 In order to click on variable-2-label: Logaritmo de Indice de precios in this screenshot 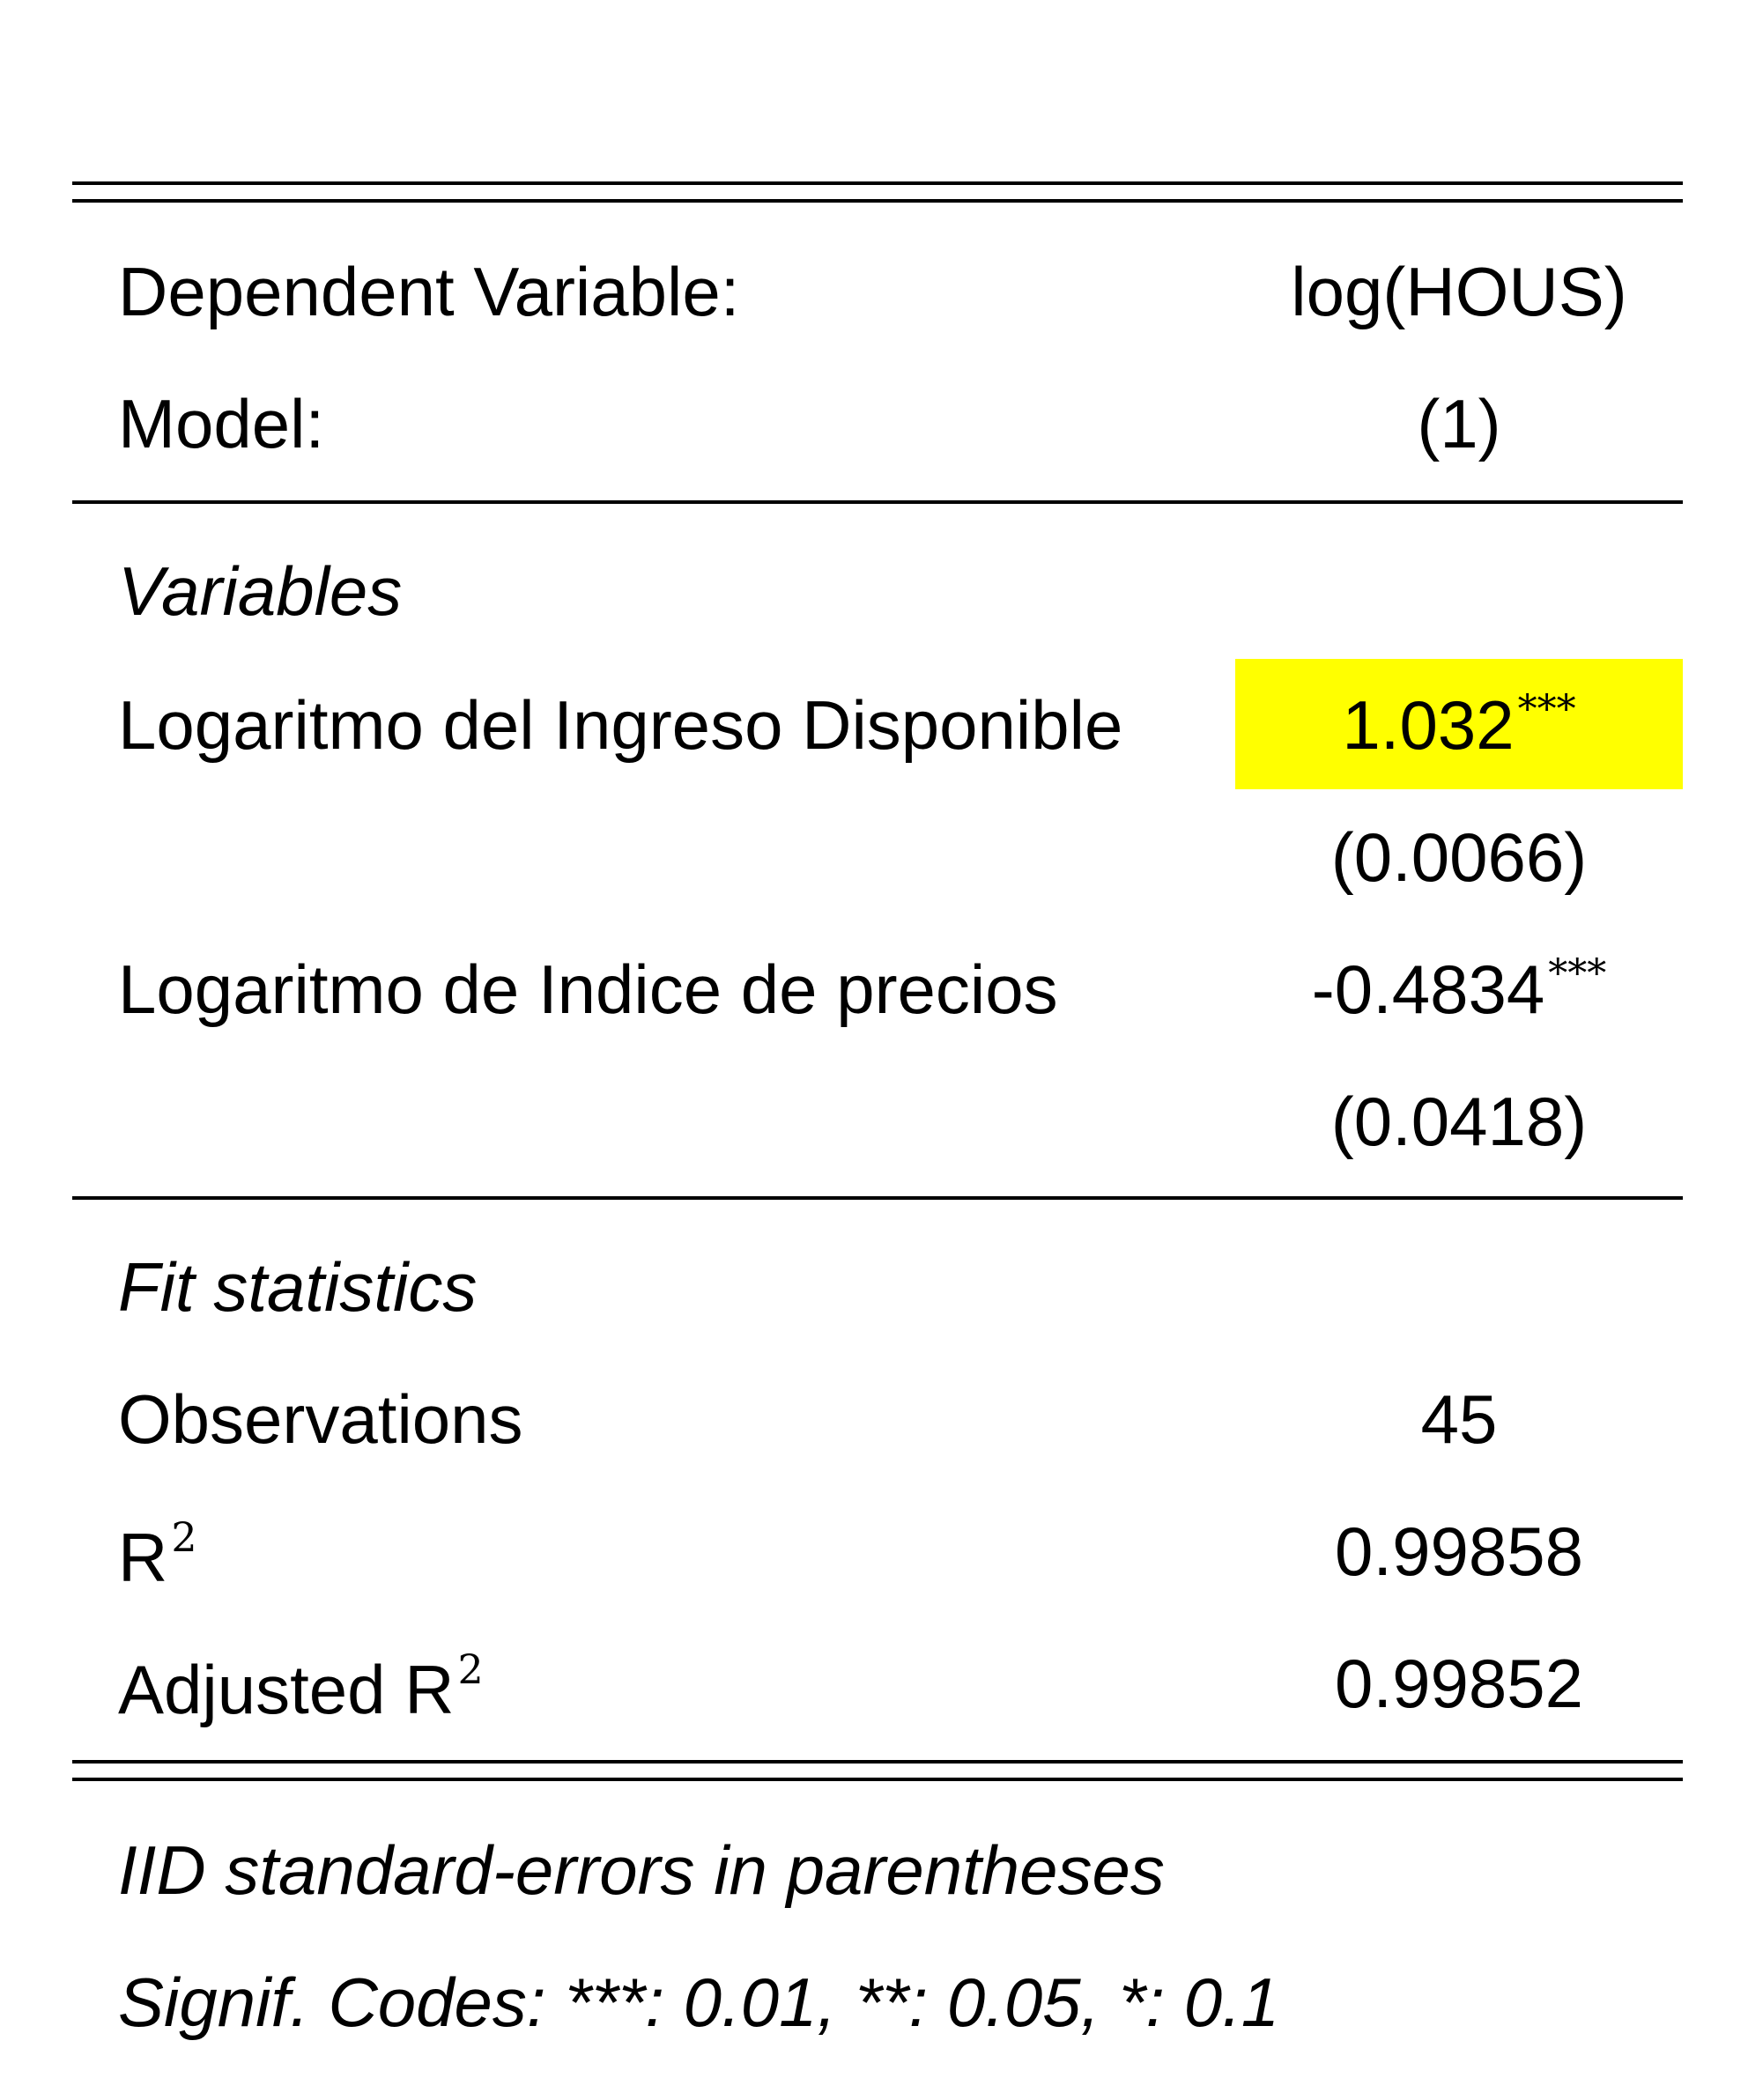, I will do `click(588, 989)`.